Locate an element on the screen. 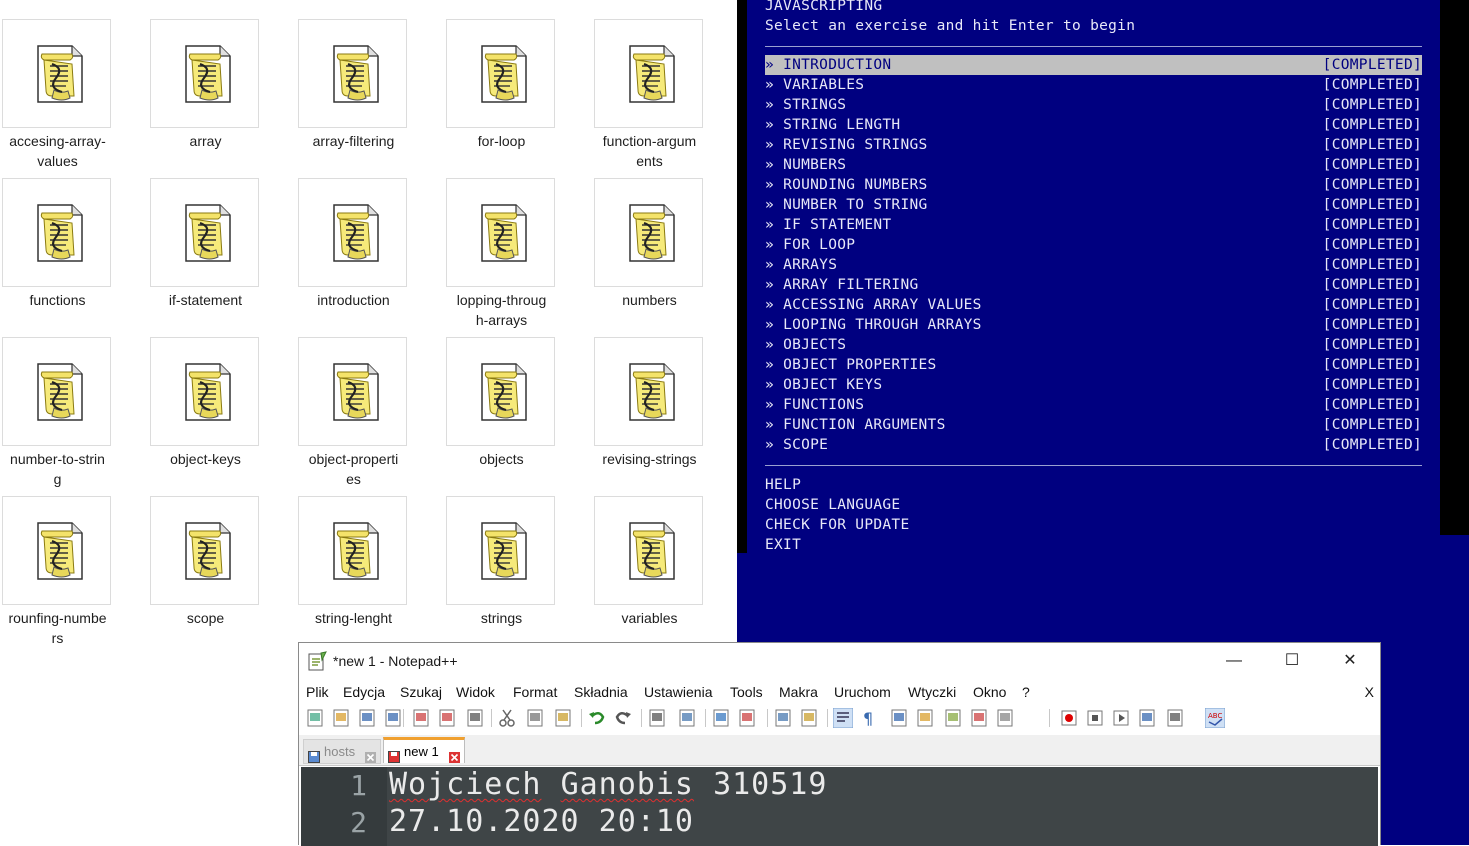 The height and width of the screenshot is (846, 1469). file-item: array is located at coordinates (218, 94).